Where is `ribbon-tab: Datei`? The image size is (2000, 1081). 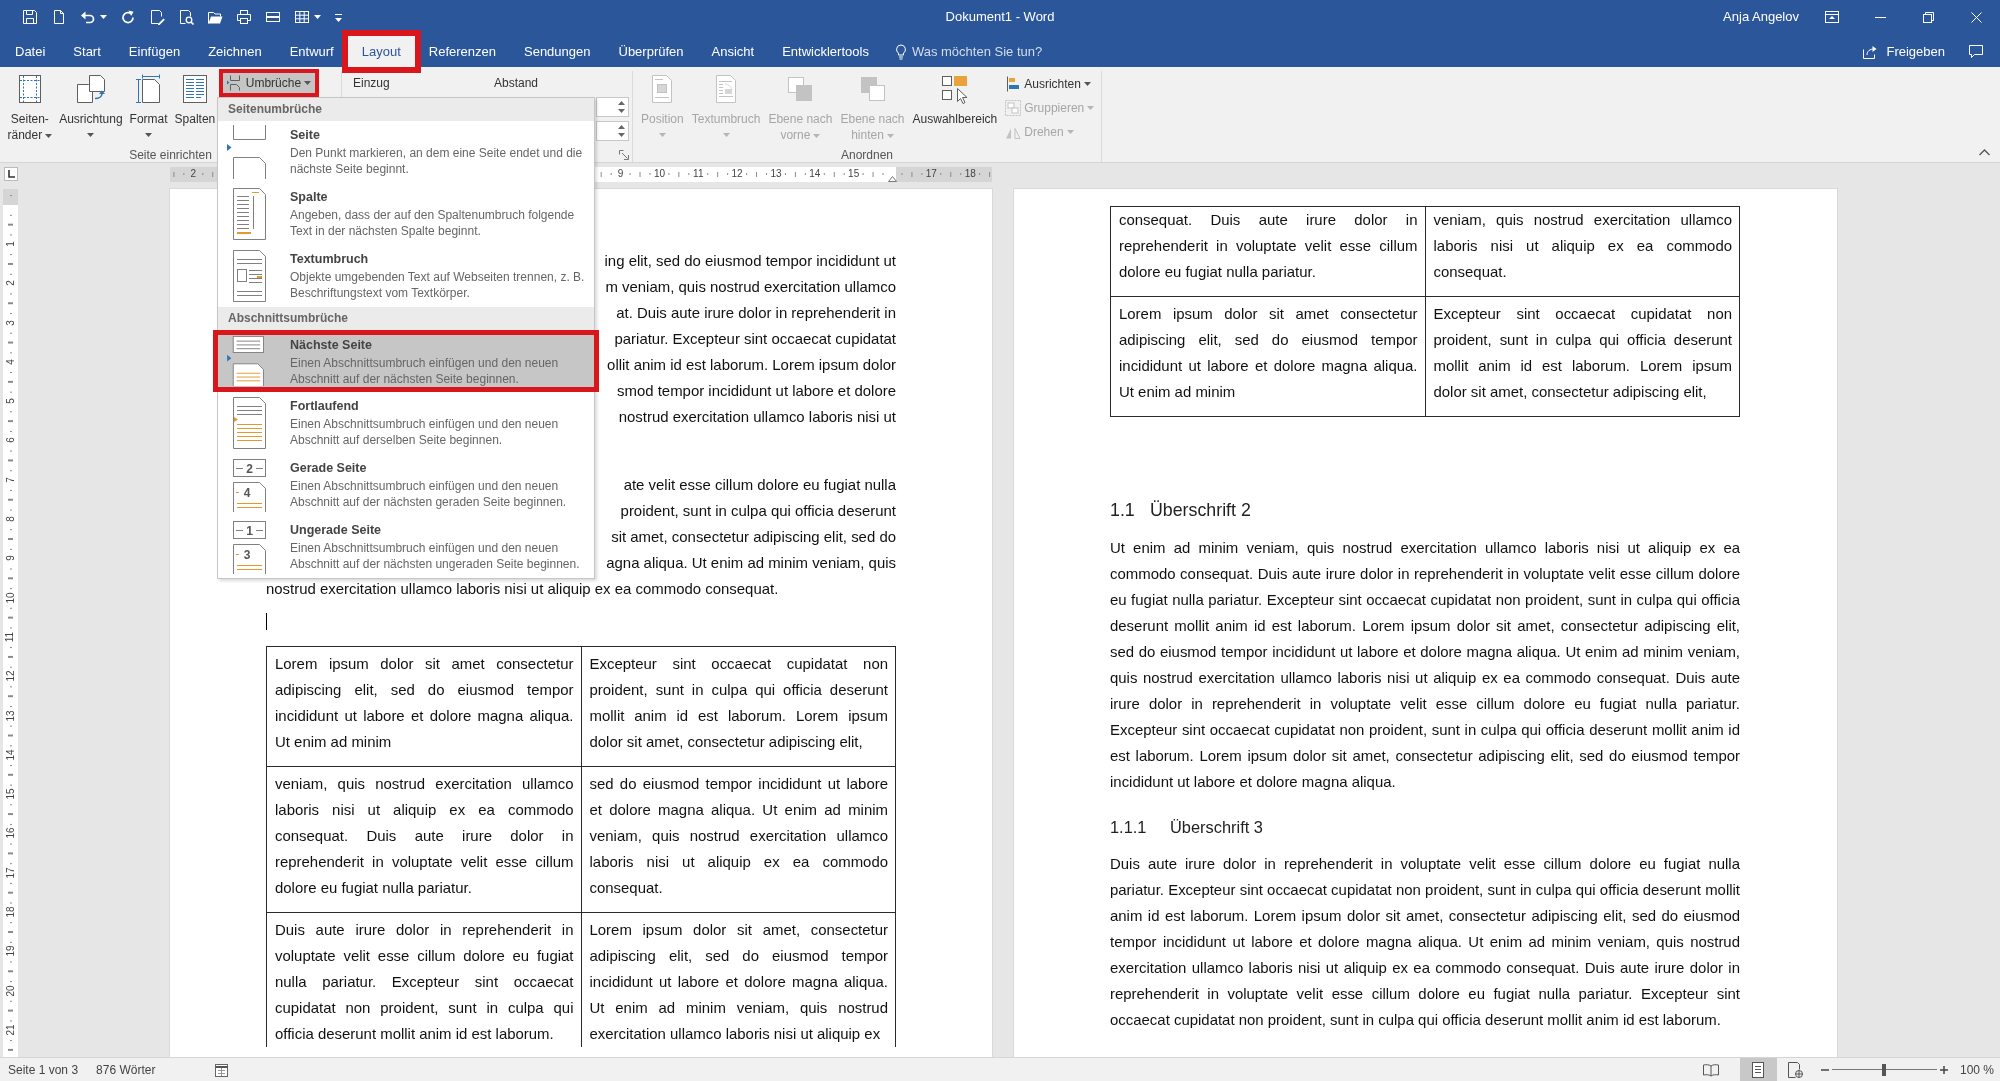
ribbon-tab: Datei is located at coordinates (30, 51).